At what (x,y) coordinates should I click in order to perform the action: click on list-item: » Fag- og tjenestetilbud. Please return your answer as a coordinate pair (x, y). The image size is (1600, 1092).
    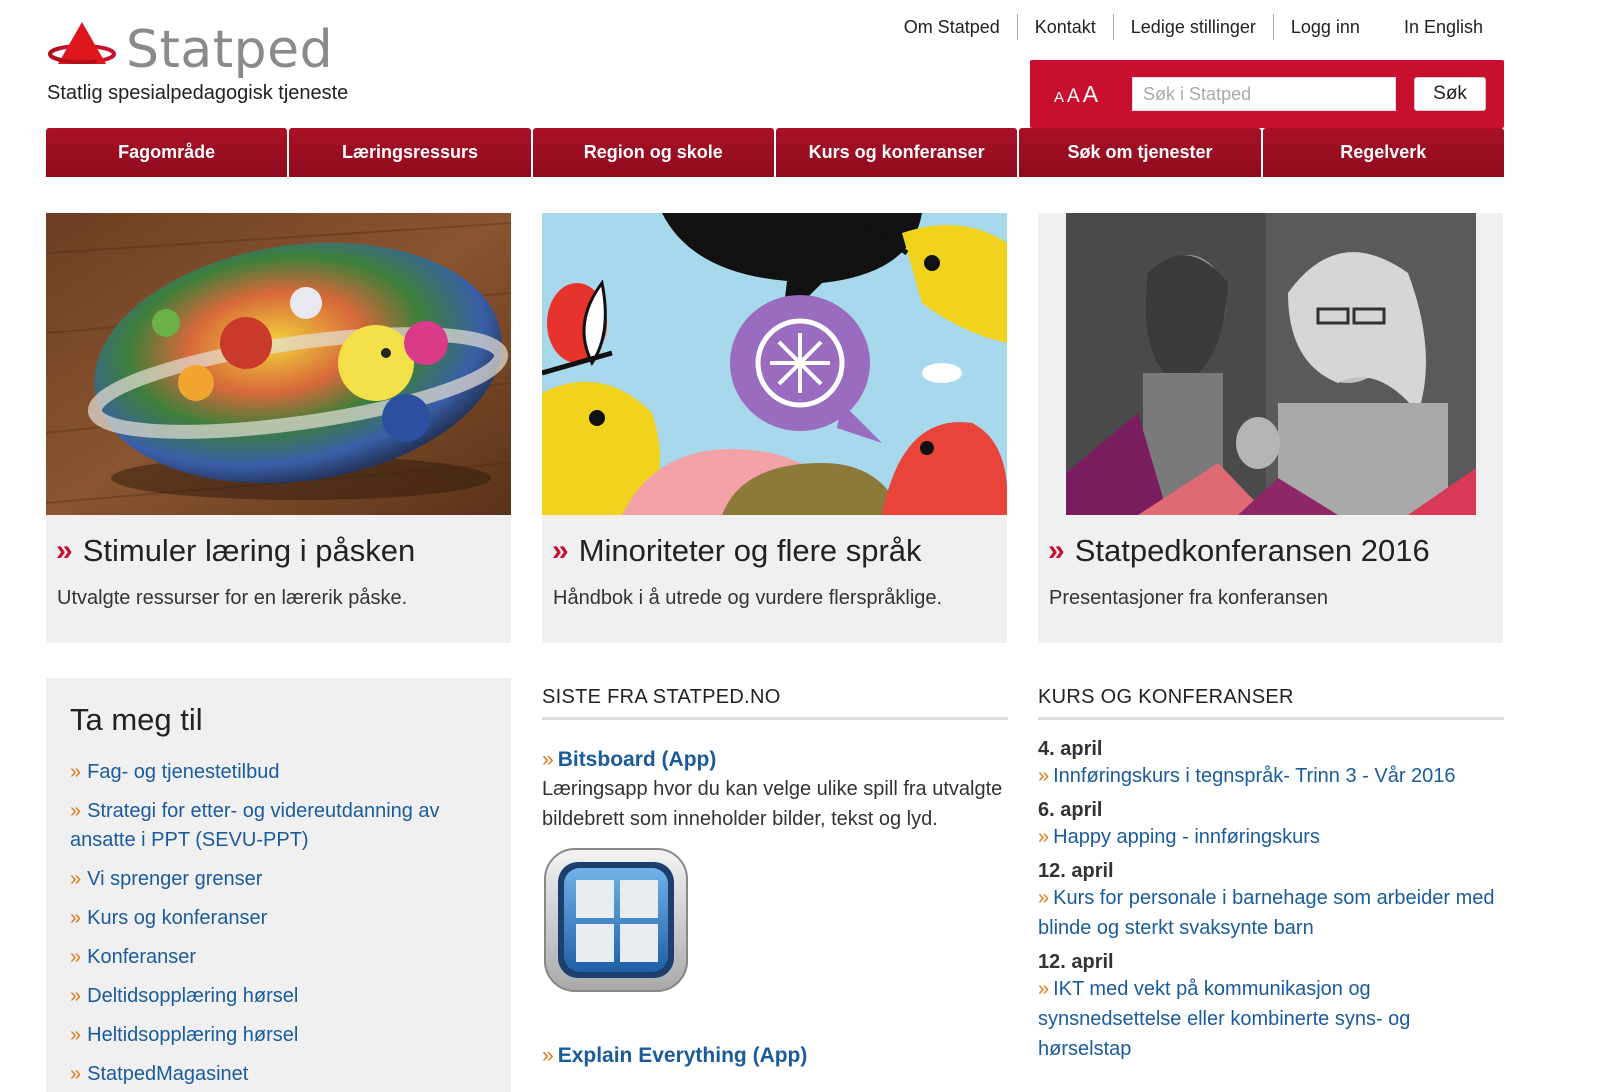
    Looking at the image, I should click on (278, 772).